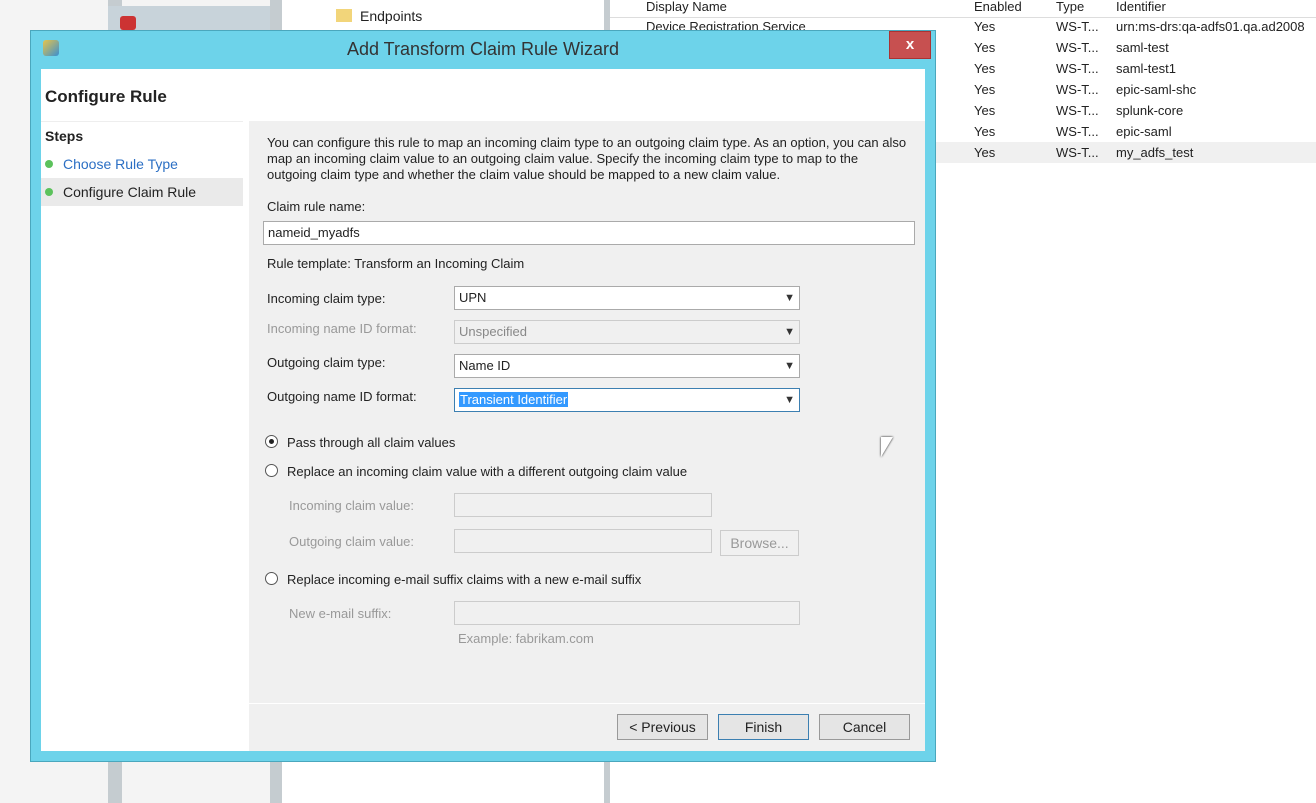 The width and height of the screenshot is (1316, 803). Describe the element at coordinates (1070, 7) in the screenshot. I see `col-type: Type` at that location.